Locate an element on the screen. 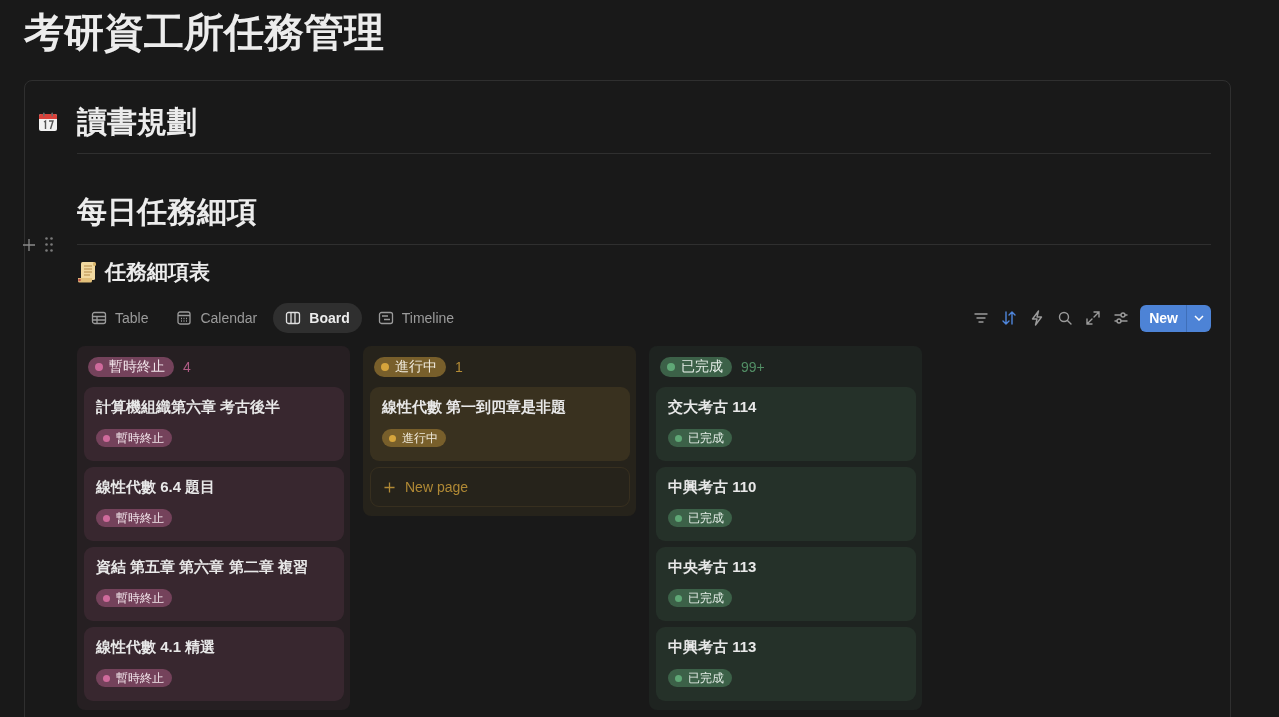  new-button: New is located at coordinates (1163, 318).